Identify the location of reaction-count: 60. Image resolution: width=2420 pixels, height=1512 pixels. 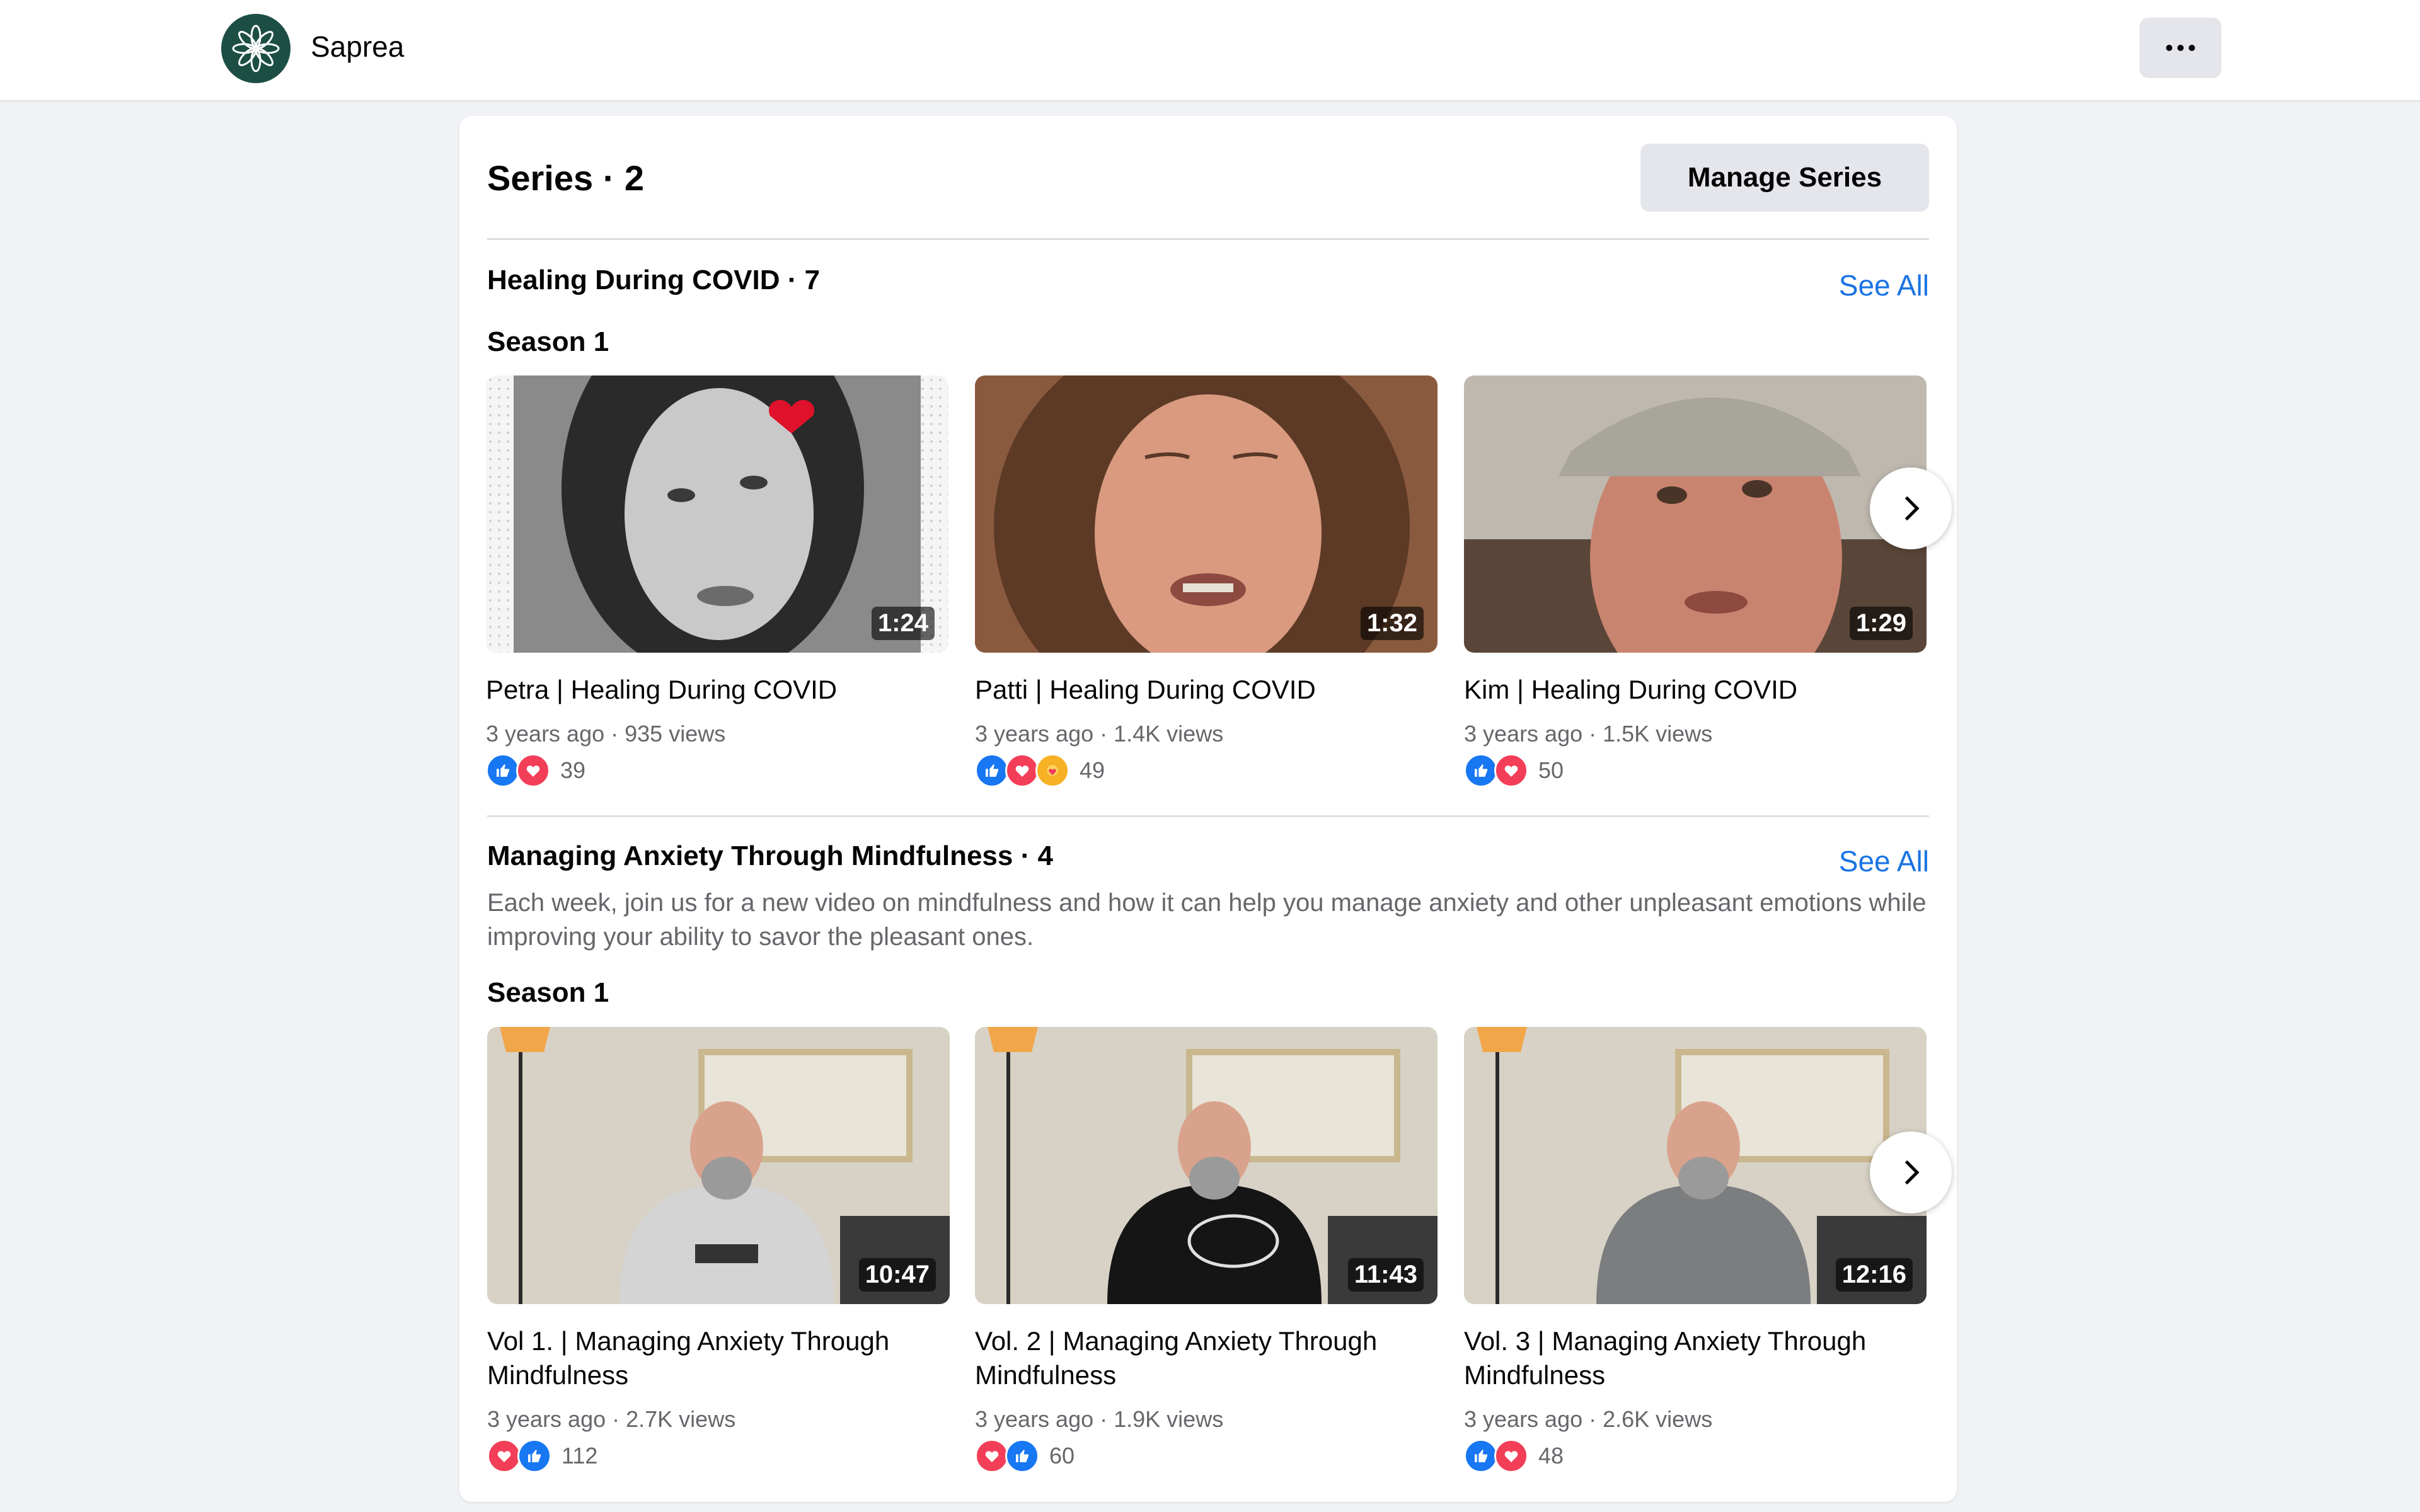
(1062, 1456).